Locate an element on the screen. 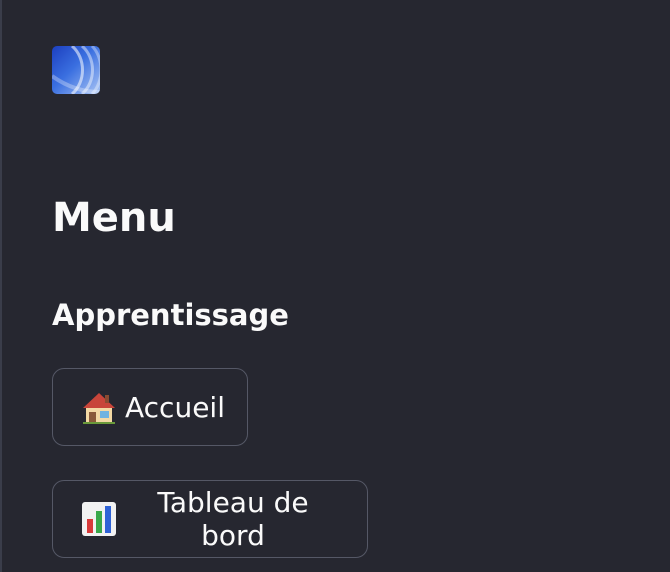  nav-button-tableau-de-bord: Tableau de bord is located at coordinates (210, 519).